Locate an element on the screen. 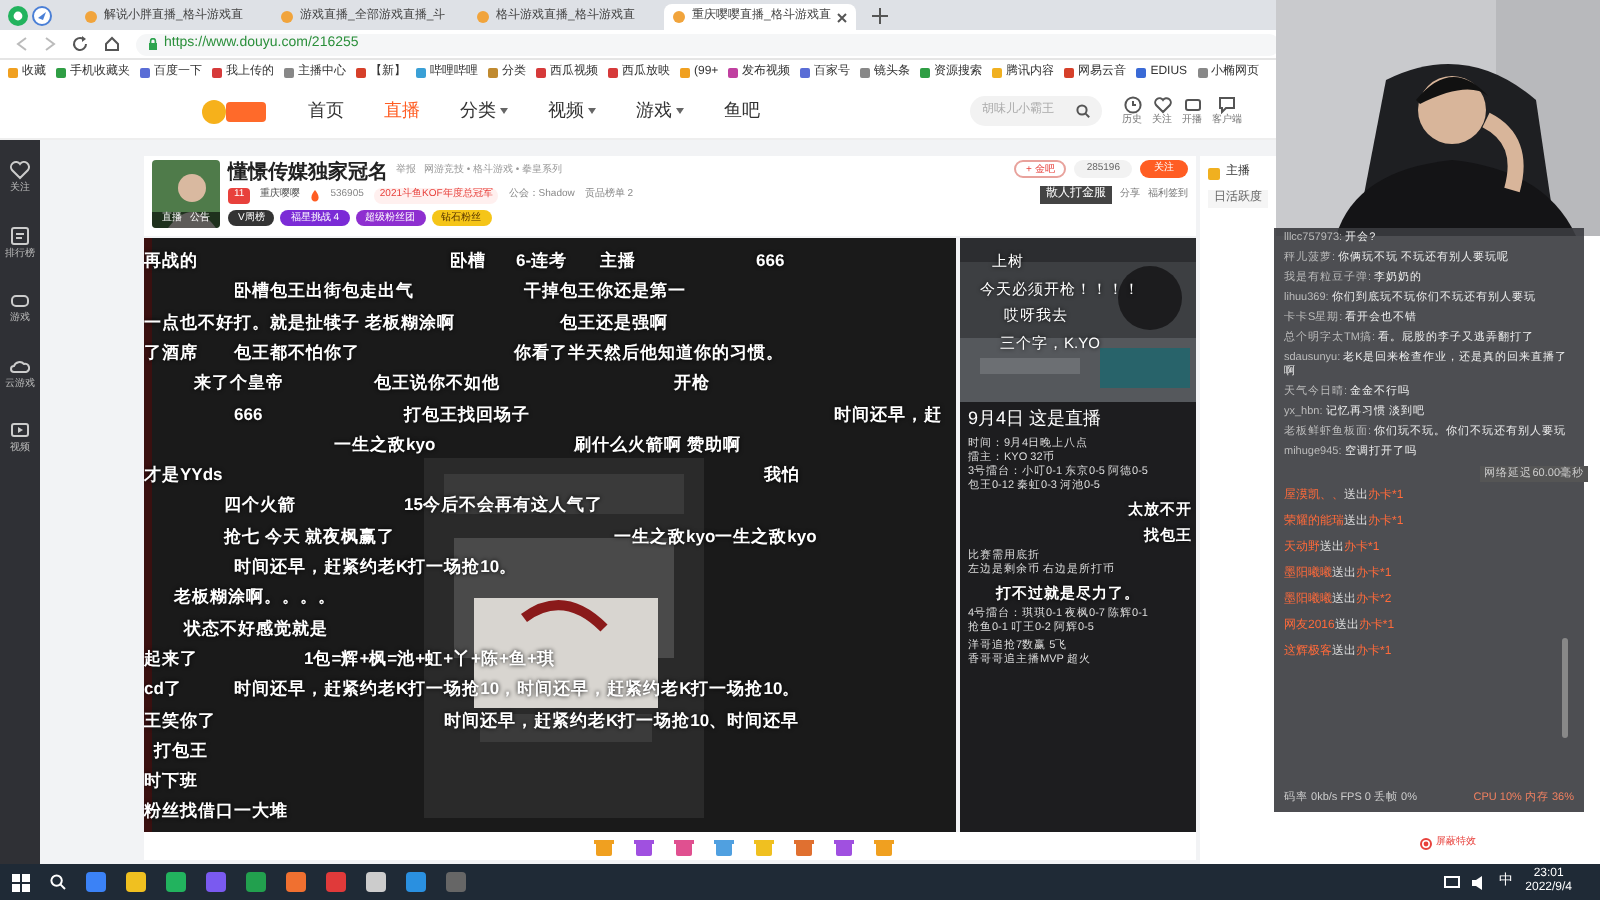 The width and height of the screenshot is (1600, 900). danmaku-comment: 起来了 is located at coordinates (171, 658).